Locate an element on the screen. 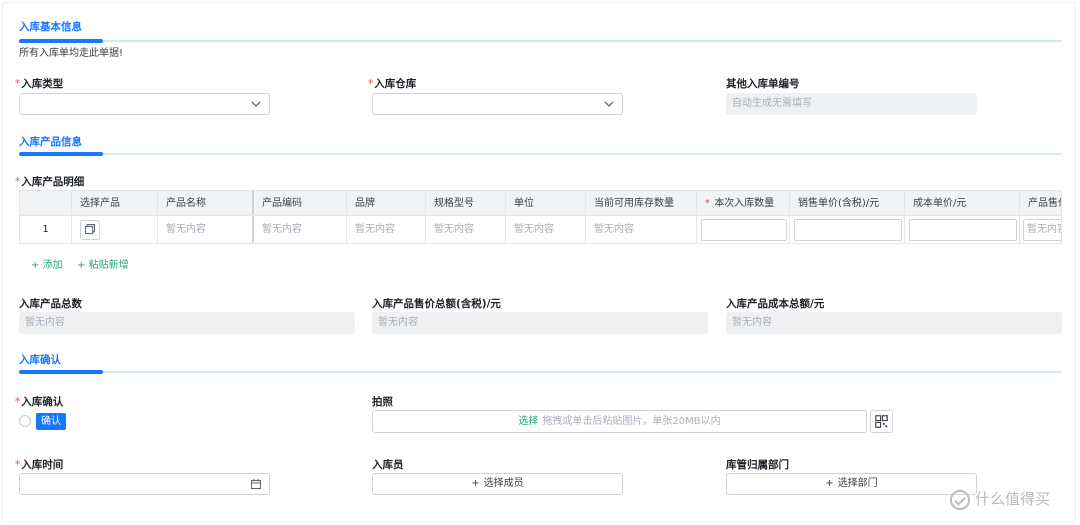 This screenshot has width=1080, height=525. total-count-field: 暂无内容 is located at coordinates (187, 323).